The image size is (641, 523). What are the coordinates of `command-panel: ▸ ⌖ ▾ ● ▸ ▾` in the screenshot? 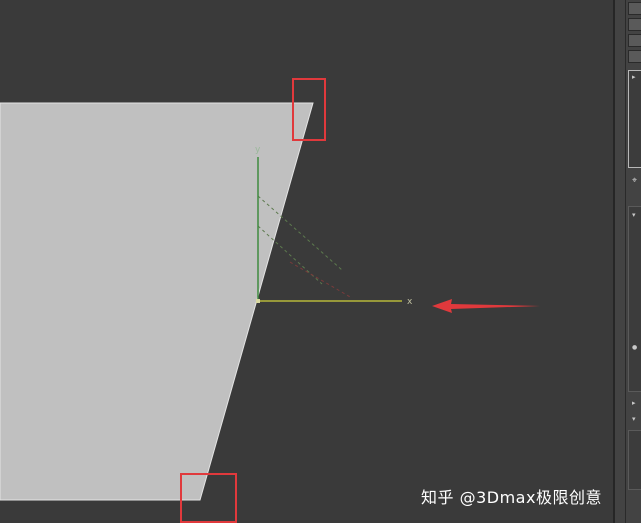 It's located at (627, 261).